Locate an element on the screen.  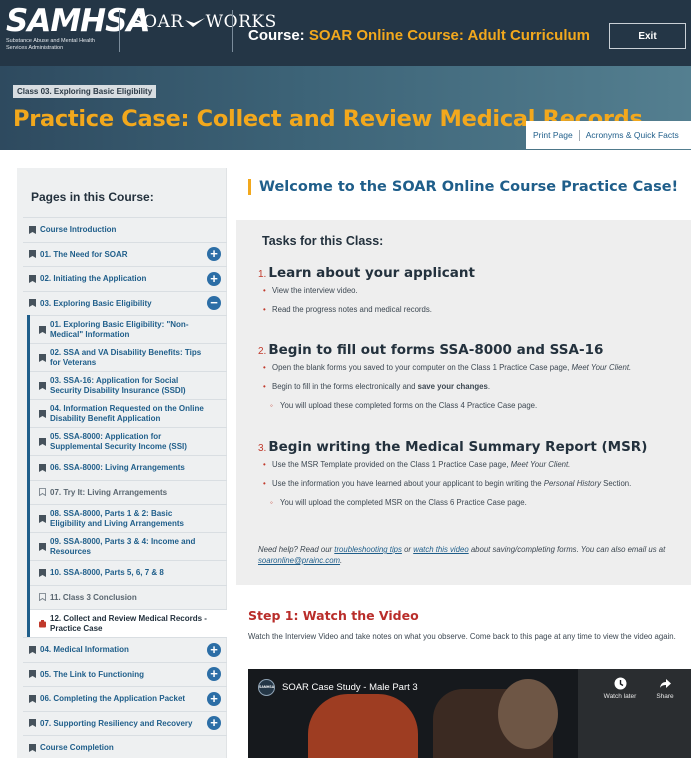
share-button: Share is located at coordinates (665, 688).